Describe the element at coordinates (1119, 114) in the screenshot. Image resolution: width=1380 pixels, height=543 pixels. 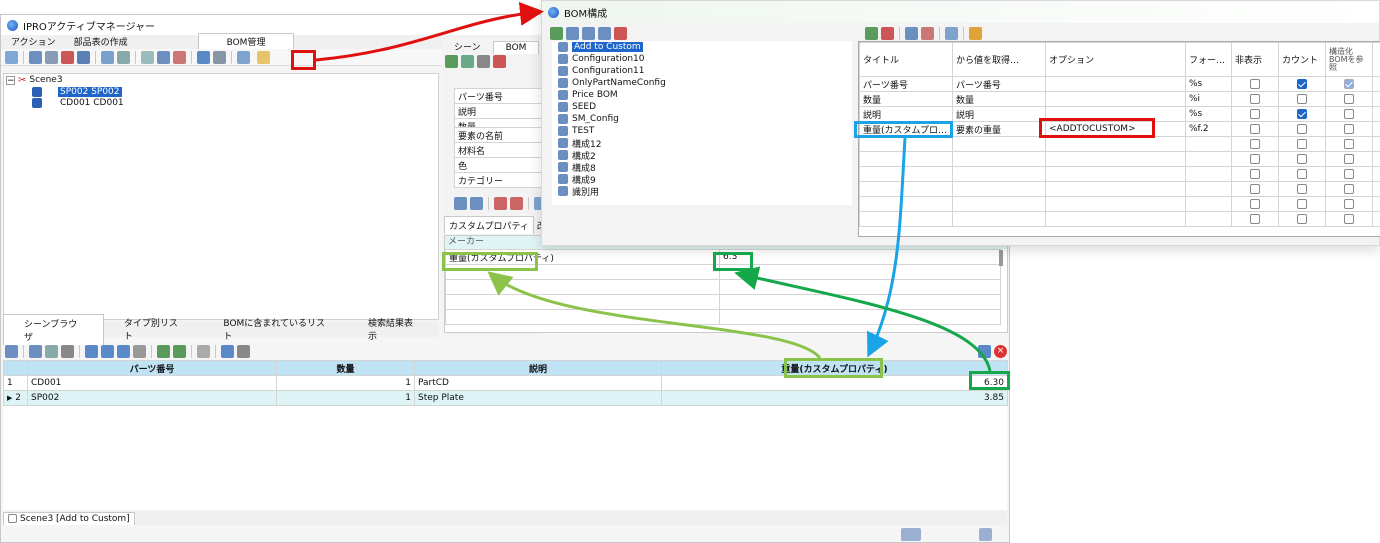
I see `table-row: 説明 説明 %s` at that location.